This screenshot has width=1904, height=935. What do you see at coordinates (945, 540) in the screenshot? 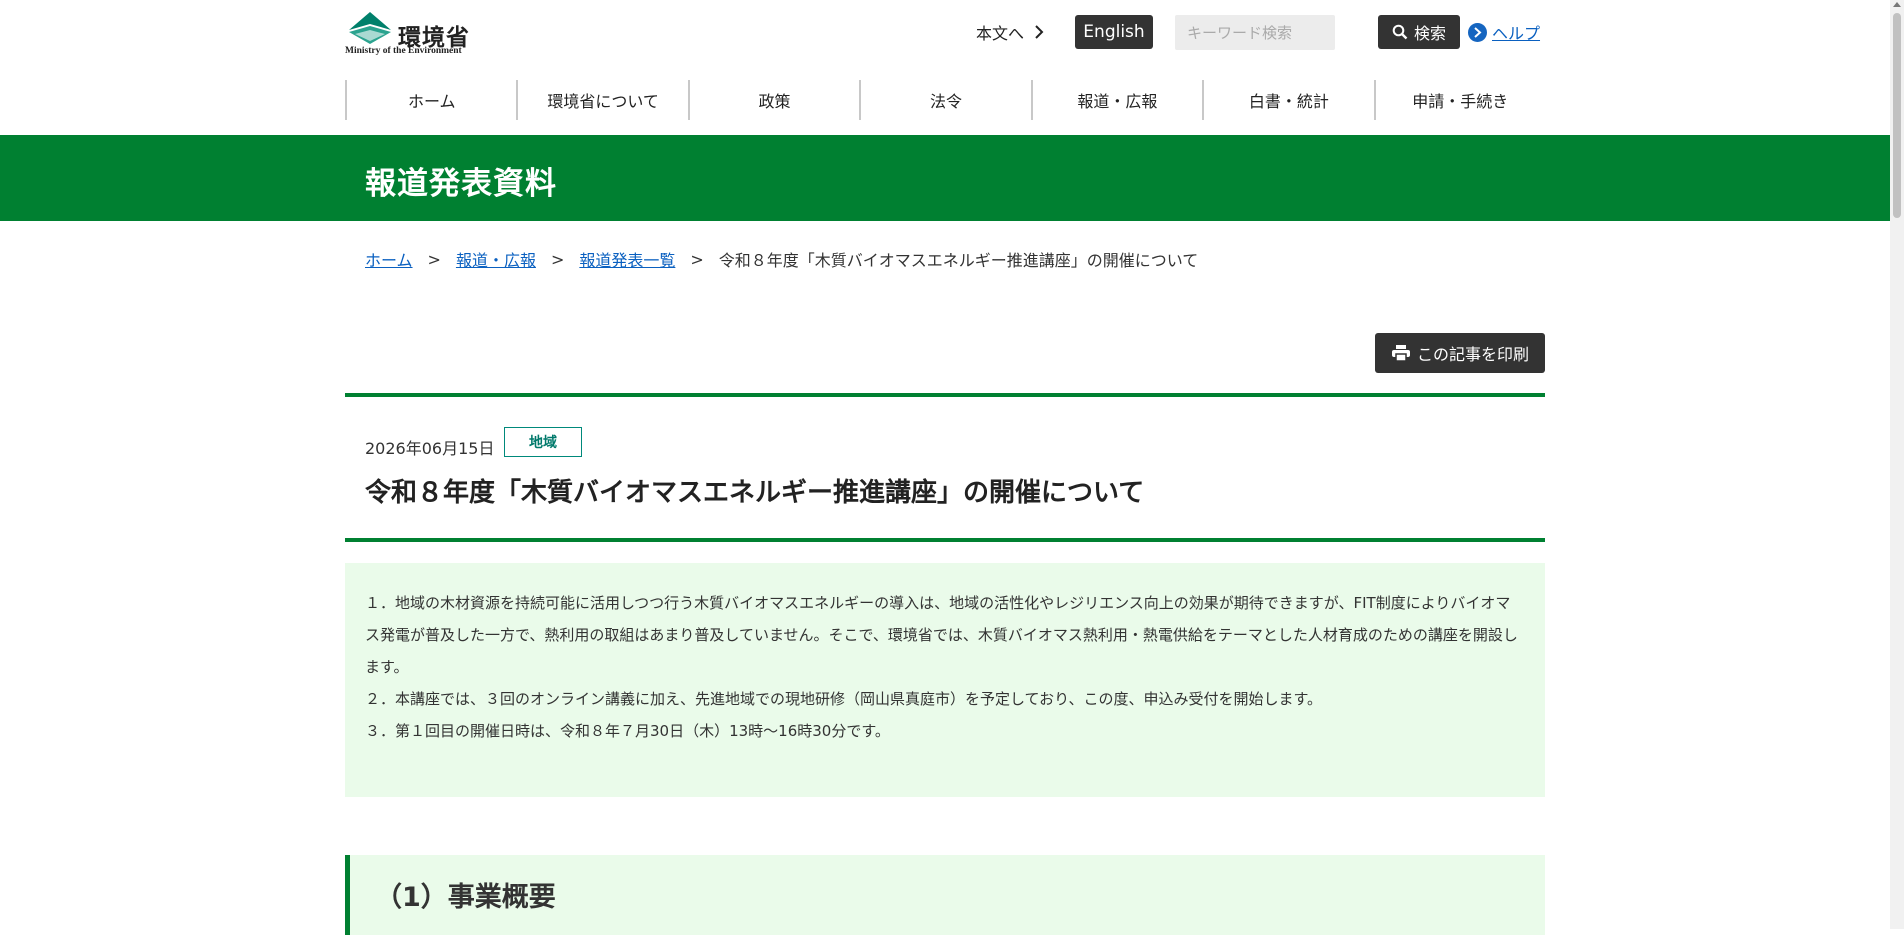
I see `title-bottom-rule` at bounding box center [945, 540].